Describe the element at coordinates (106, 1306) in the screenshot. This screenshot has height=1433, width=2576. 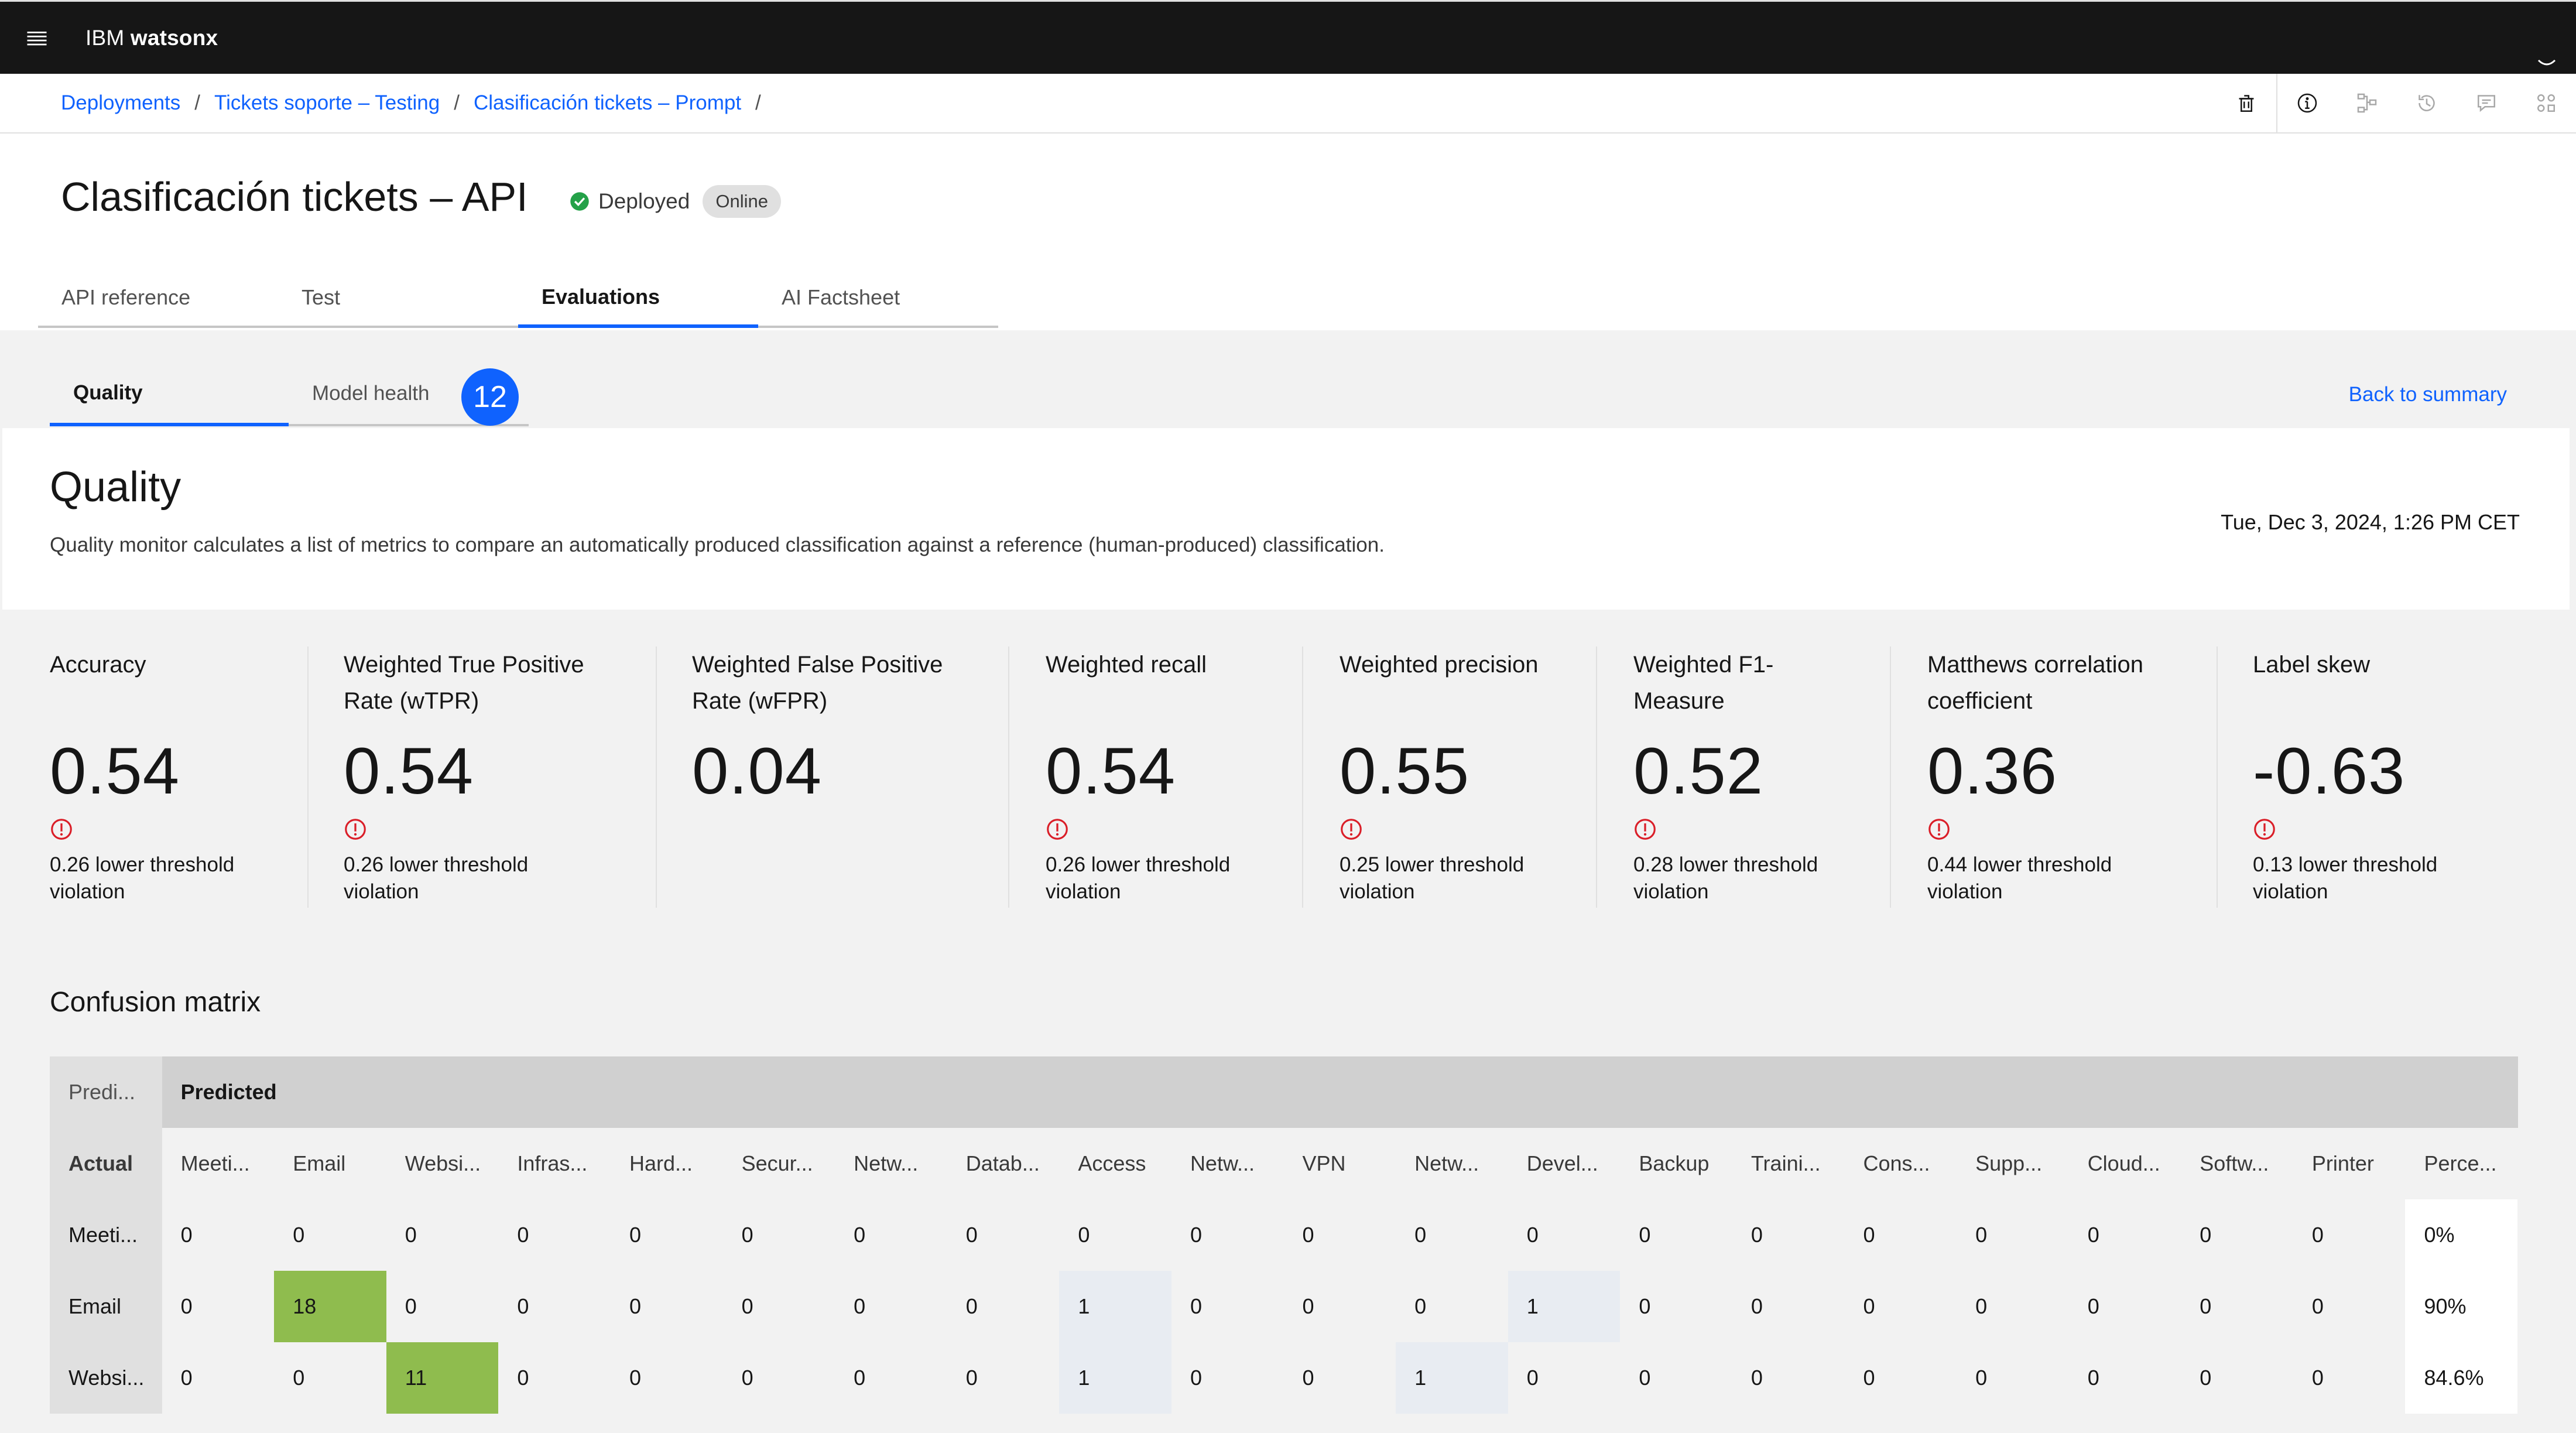
I see `row-header: Email` at that location.